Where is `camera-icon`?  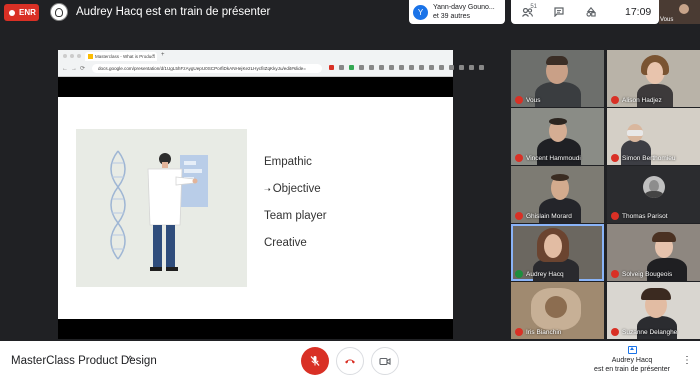 camera-icon is located at coordinates (385, 361).